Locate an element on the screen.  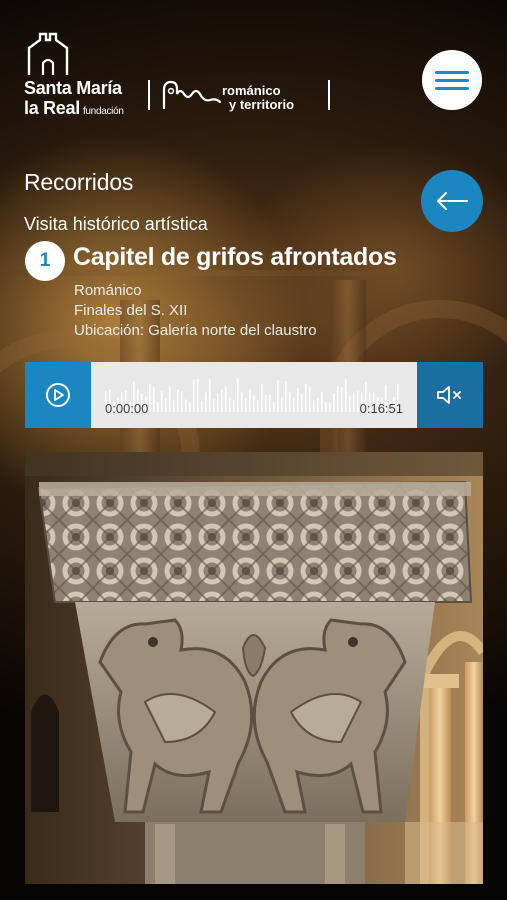
stop-number-badge: 1 is located at coordinates (45, 261).